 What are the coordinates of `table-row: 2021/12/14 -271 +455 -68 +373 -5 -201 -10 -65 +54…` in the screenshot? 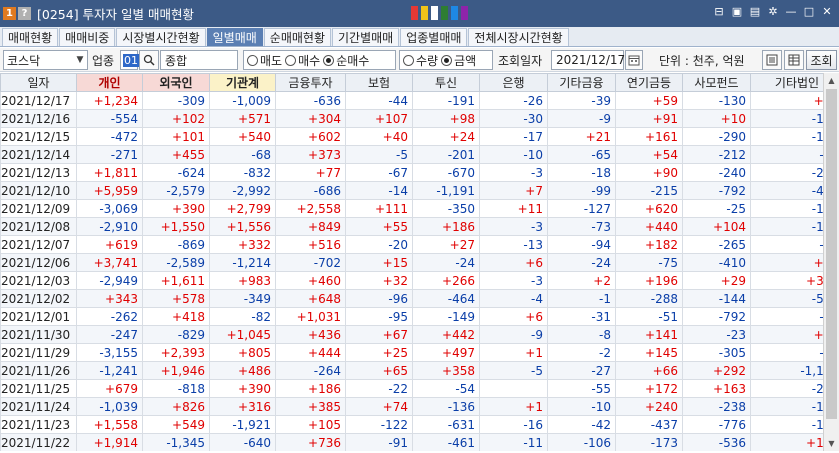 It's located at (411, 154).